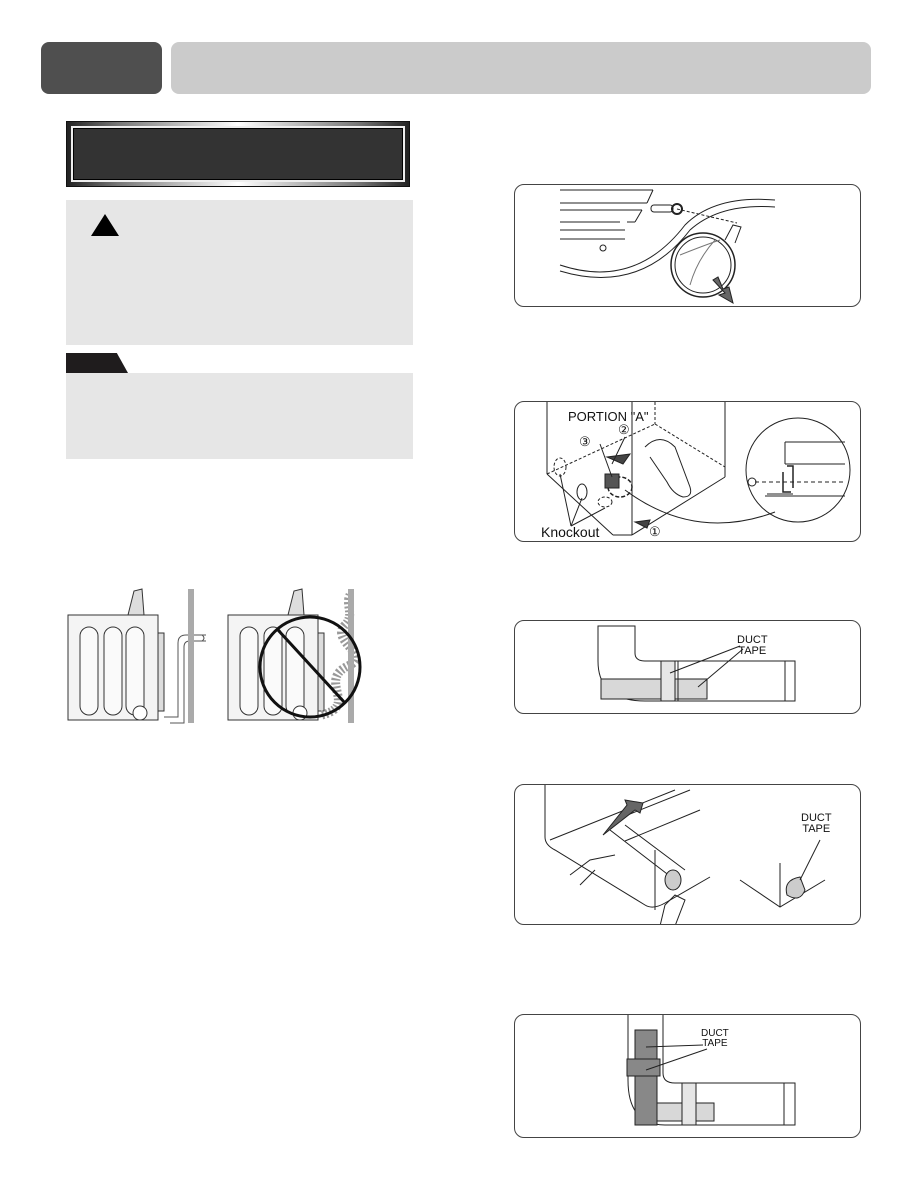 The image size is (914, 1190). I want to click on knockout-illustration, so click(698, 469).